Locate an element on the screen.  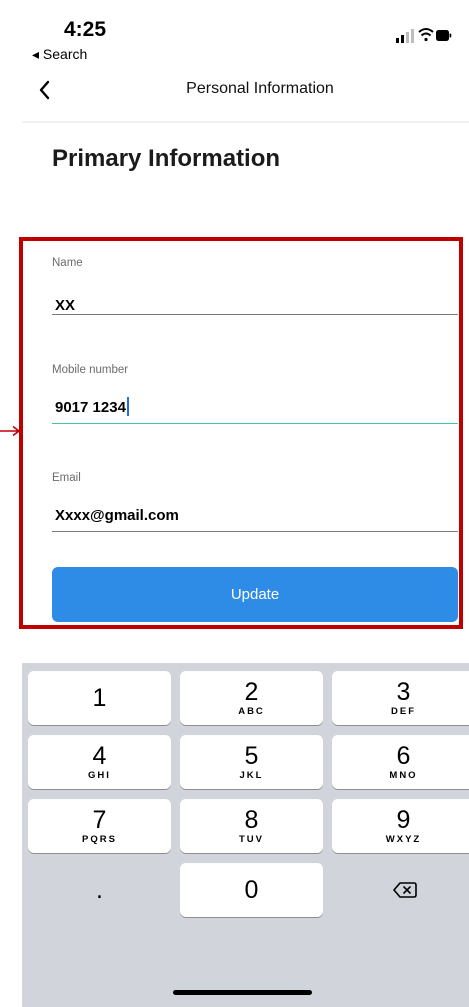
key-3: 3 DEF is located at coordinates (400, 698).